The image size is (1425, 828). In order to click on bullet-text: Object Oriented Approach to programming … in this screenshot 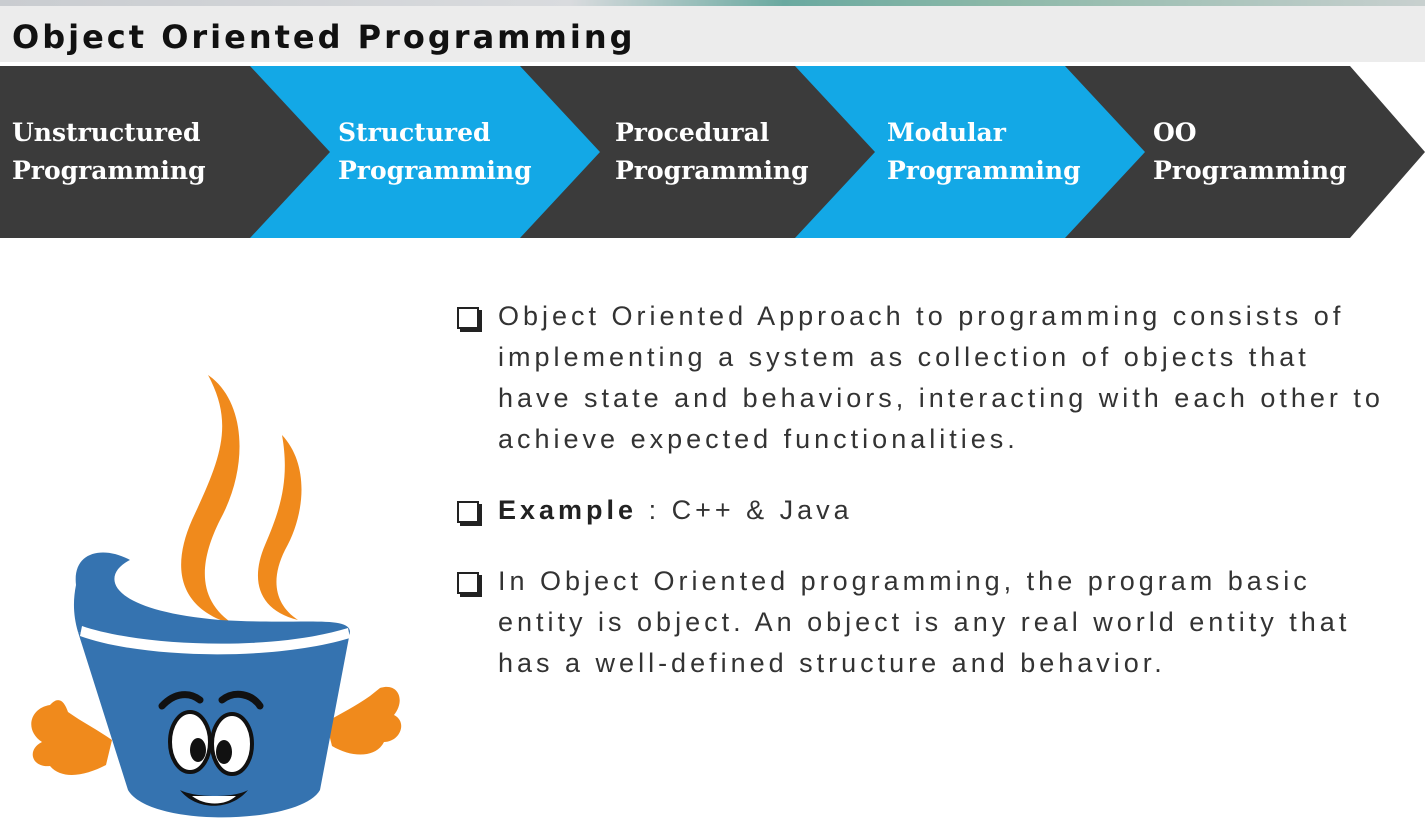, I will do `click(941, 377)`.